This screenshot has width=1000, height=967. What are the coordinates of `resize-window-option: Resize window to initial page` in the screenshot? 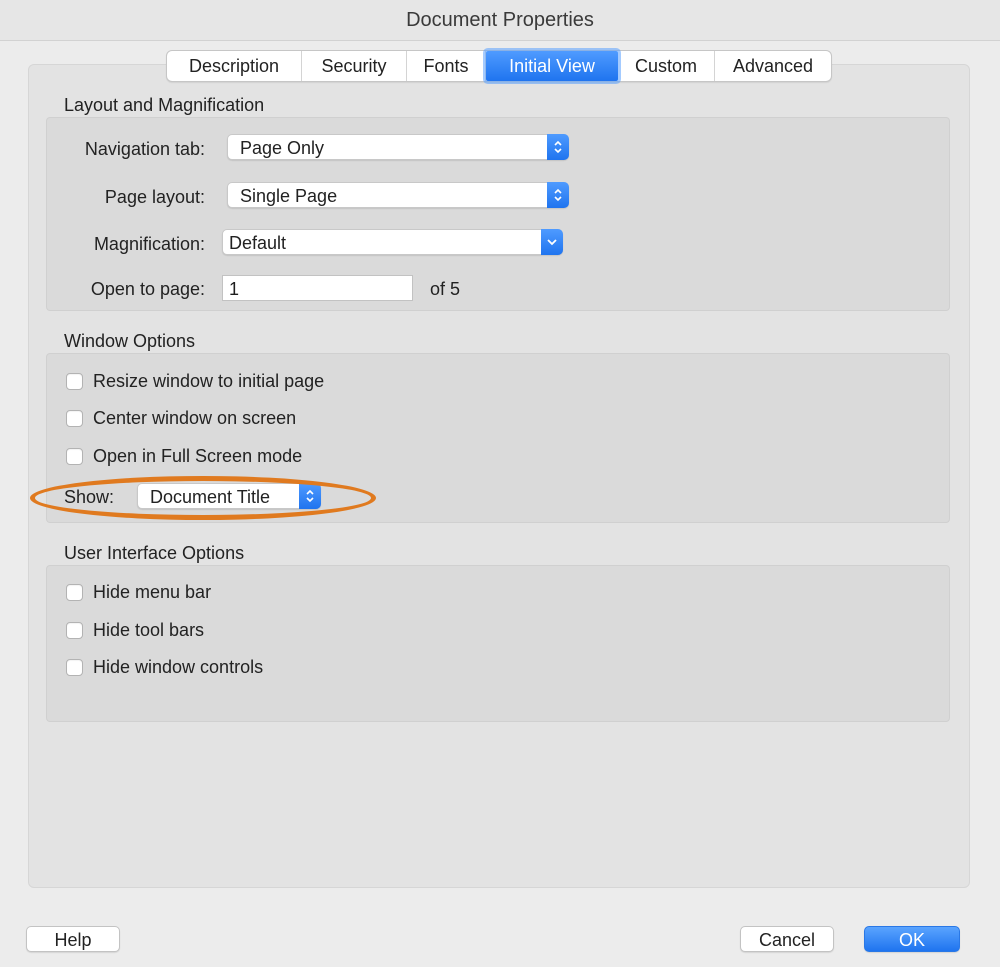 It's located at (195, 381).